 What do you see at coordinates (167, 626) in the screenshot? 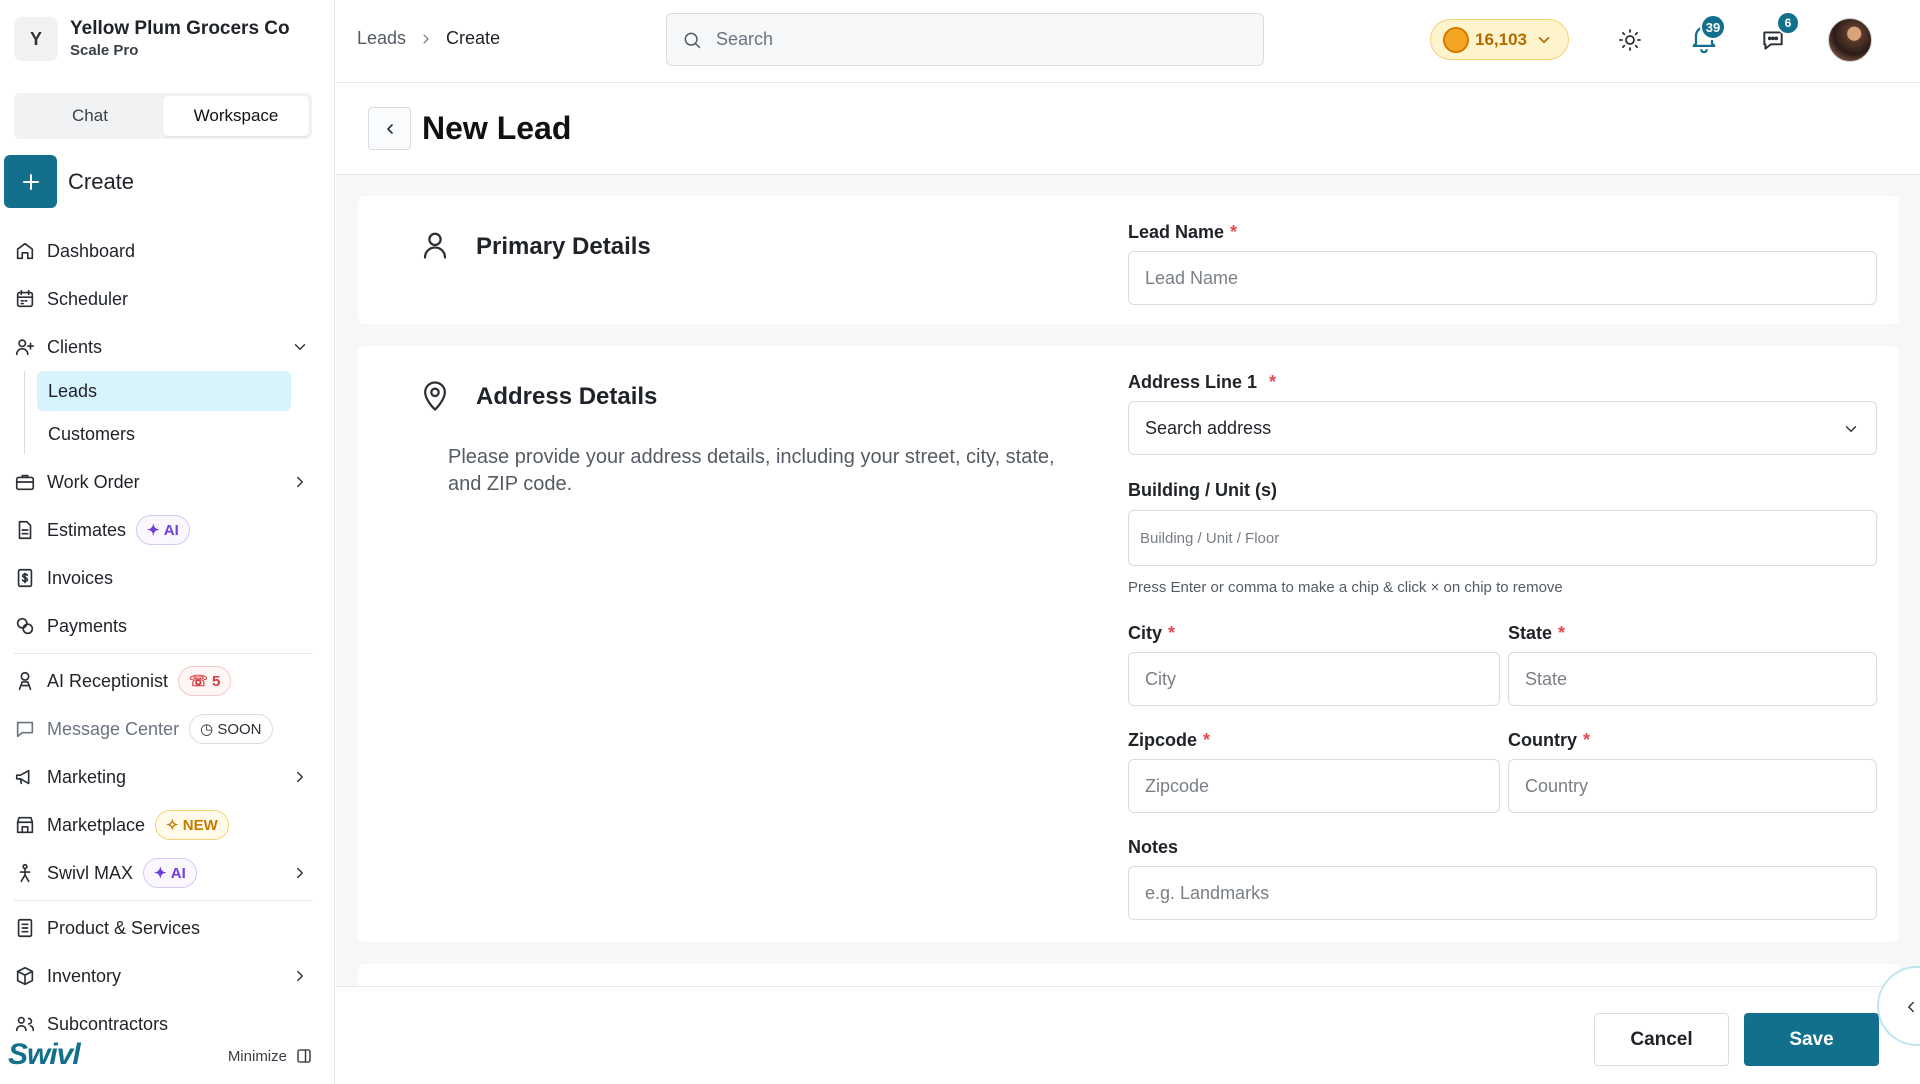
I see `sidebar-item-payments: Payments` at bounding box center [167, 626].